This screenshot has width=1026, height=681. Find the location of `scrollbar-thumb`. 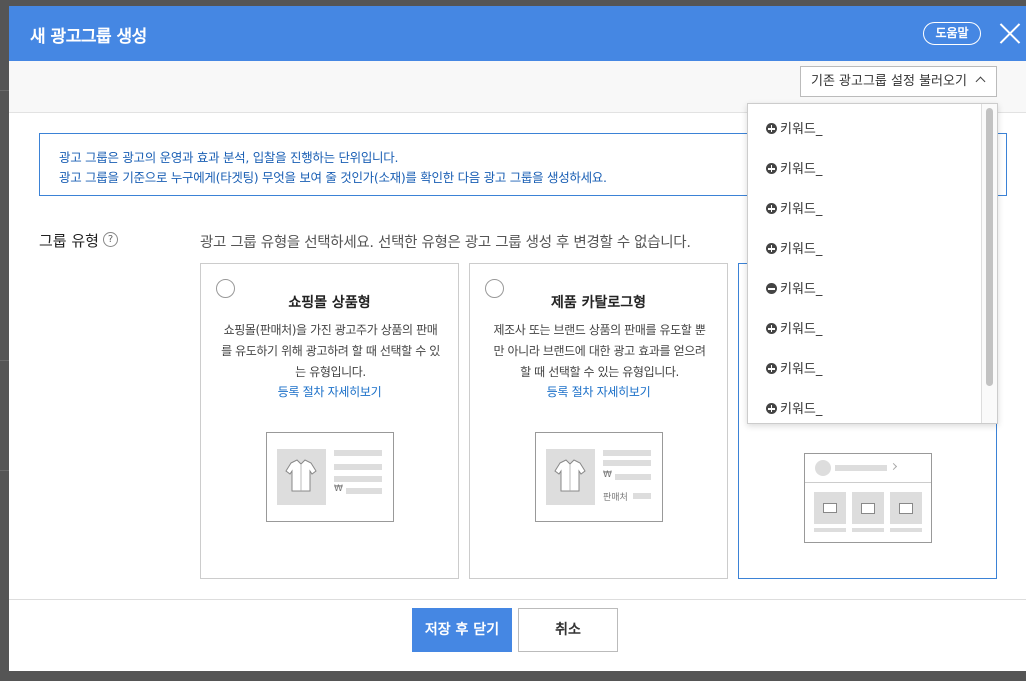

scrollbar-thumb is located at coordinates (989, 247).